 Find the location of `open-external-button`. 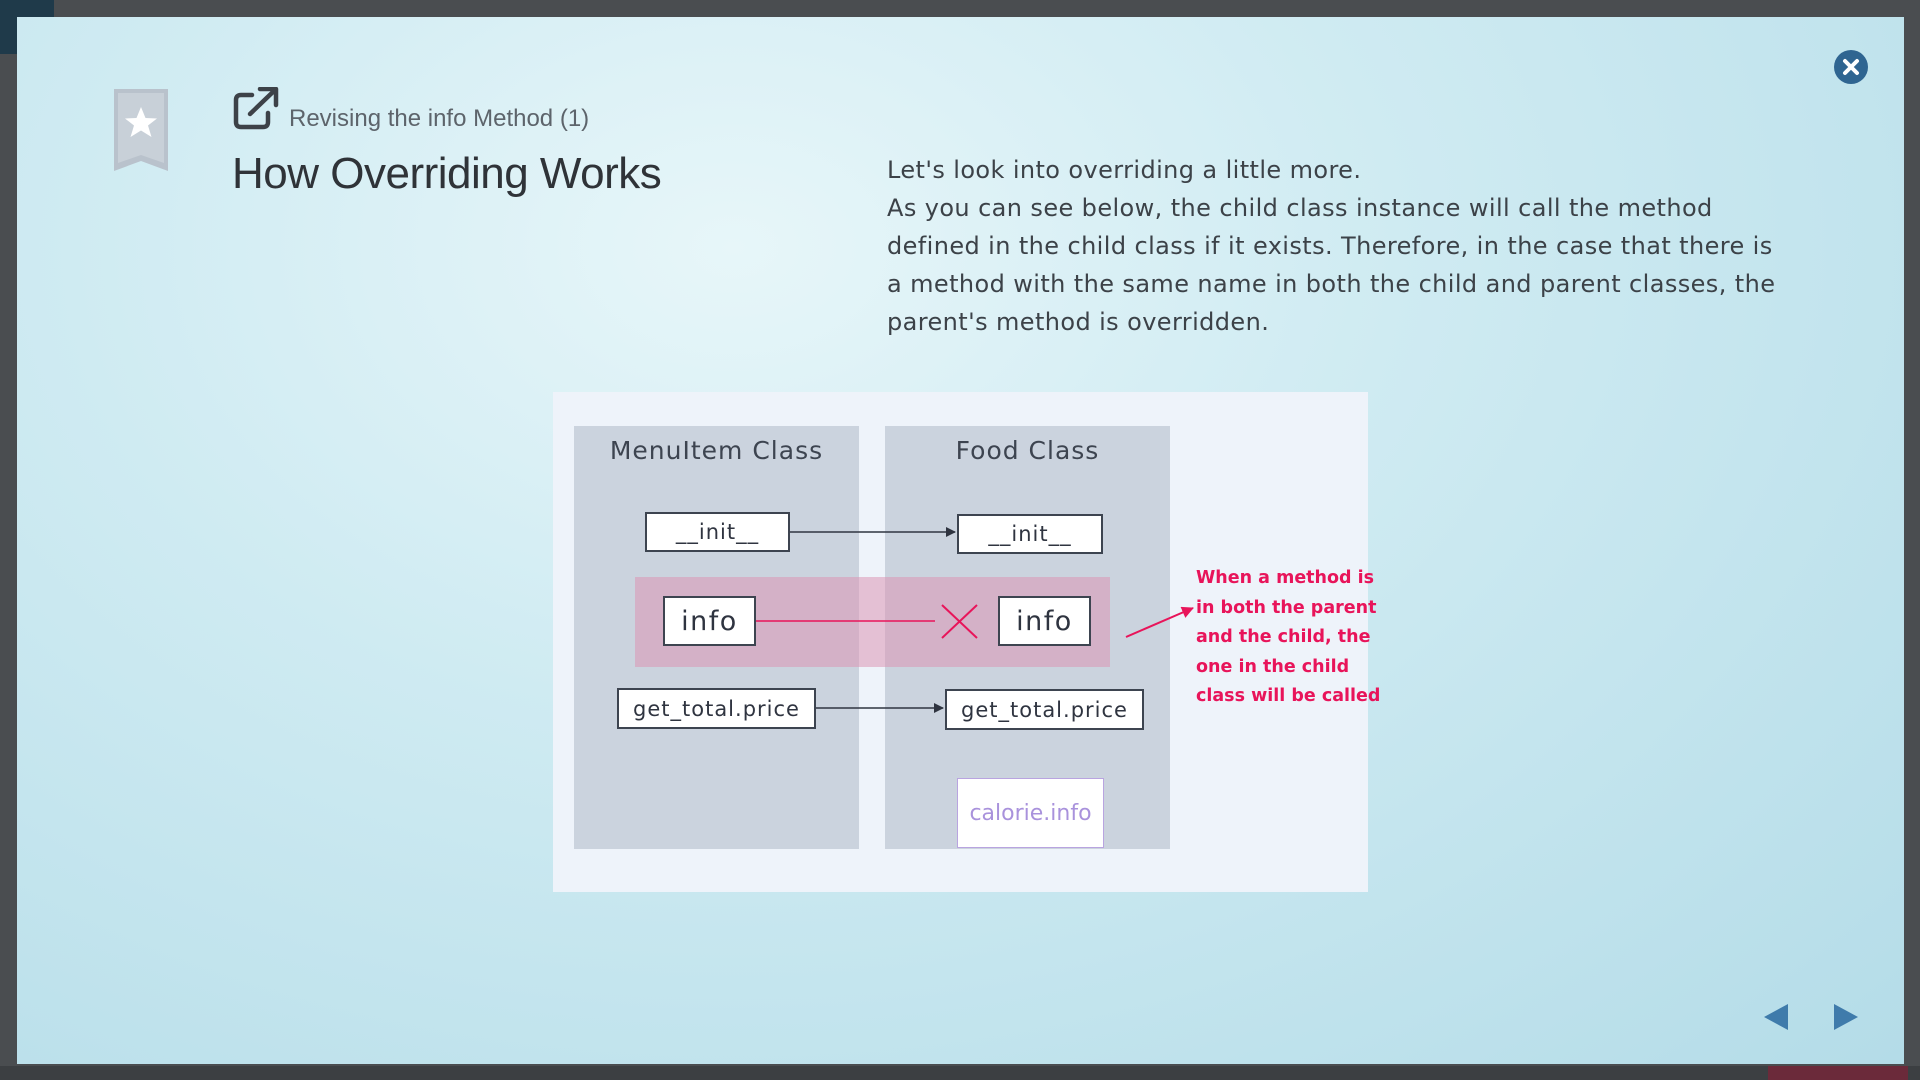

open-external-button is located at coordinates (256, 108).